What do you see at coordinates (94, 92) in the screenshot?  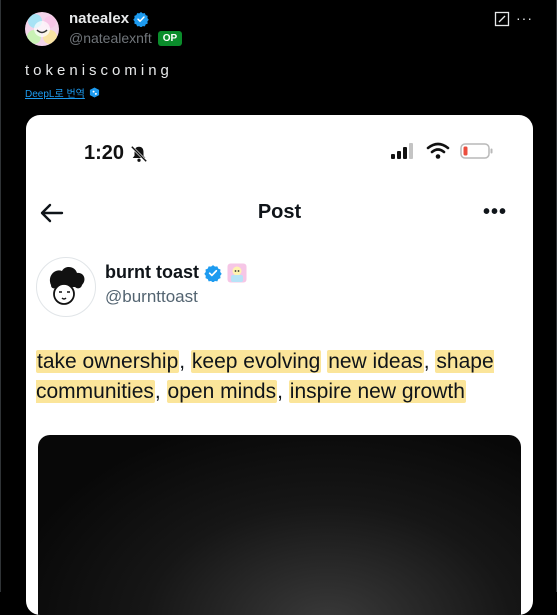 I see `deepl-icon` at bounding box center [94, 92].